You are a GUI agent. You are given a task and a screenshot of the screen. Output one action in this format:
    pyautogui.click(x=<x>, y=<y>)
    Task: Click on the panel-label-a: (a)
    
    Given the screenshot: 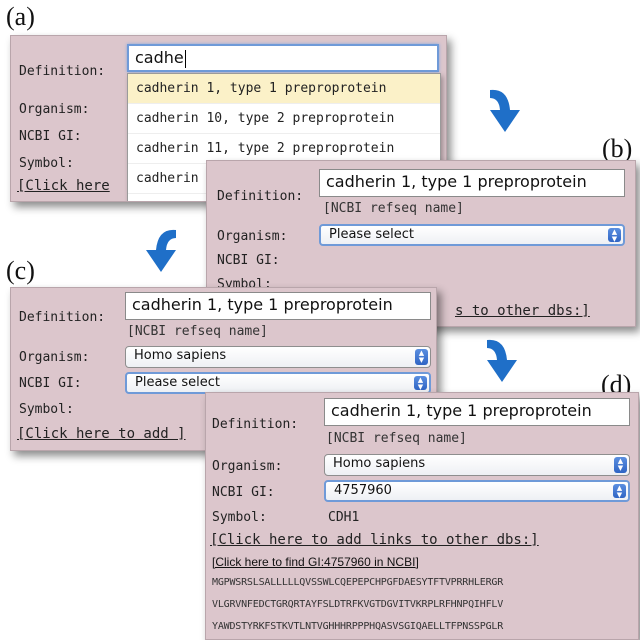 What is the action you would take?
    pyautogui.click(x=20, y=16)
    